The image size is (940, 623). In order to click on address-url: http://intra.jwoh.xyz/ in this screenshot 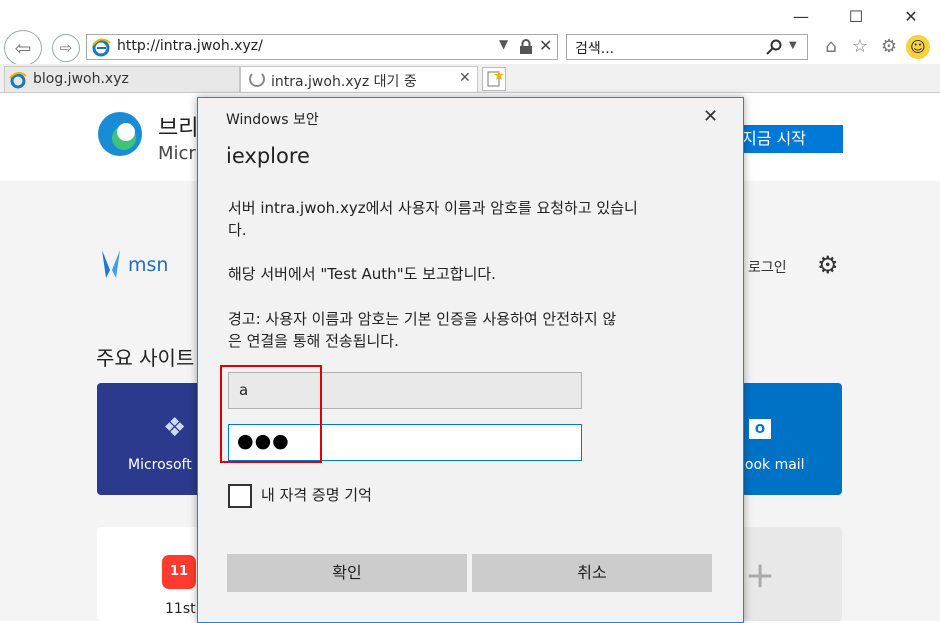, I will do `click(190, 46)`.